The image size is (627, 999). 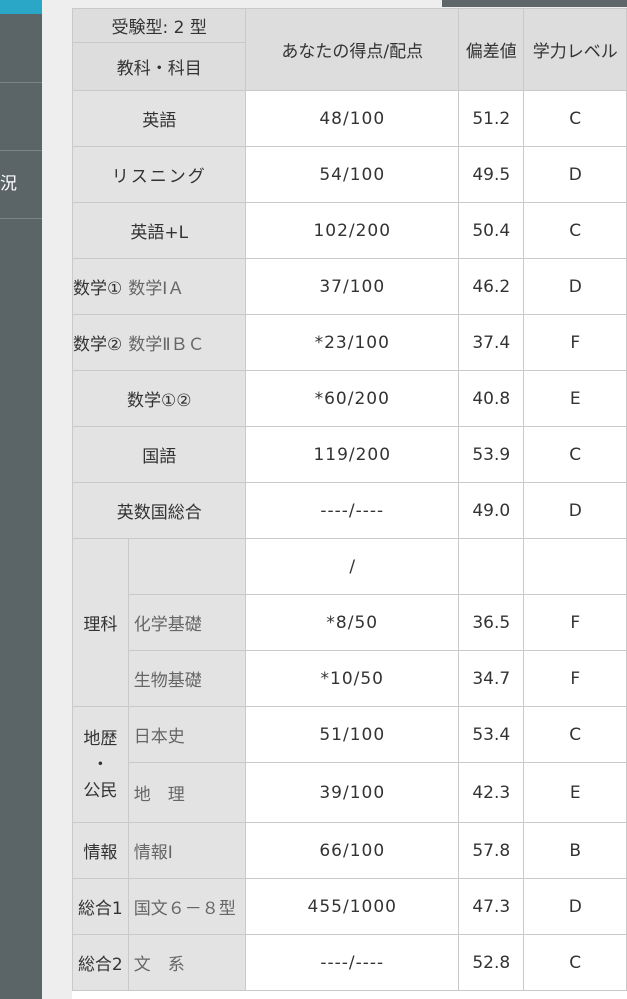 I want to click on deviation-cell: 49.0, so click(x=491, y=510).